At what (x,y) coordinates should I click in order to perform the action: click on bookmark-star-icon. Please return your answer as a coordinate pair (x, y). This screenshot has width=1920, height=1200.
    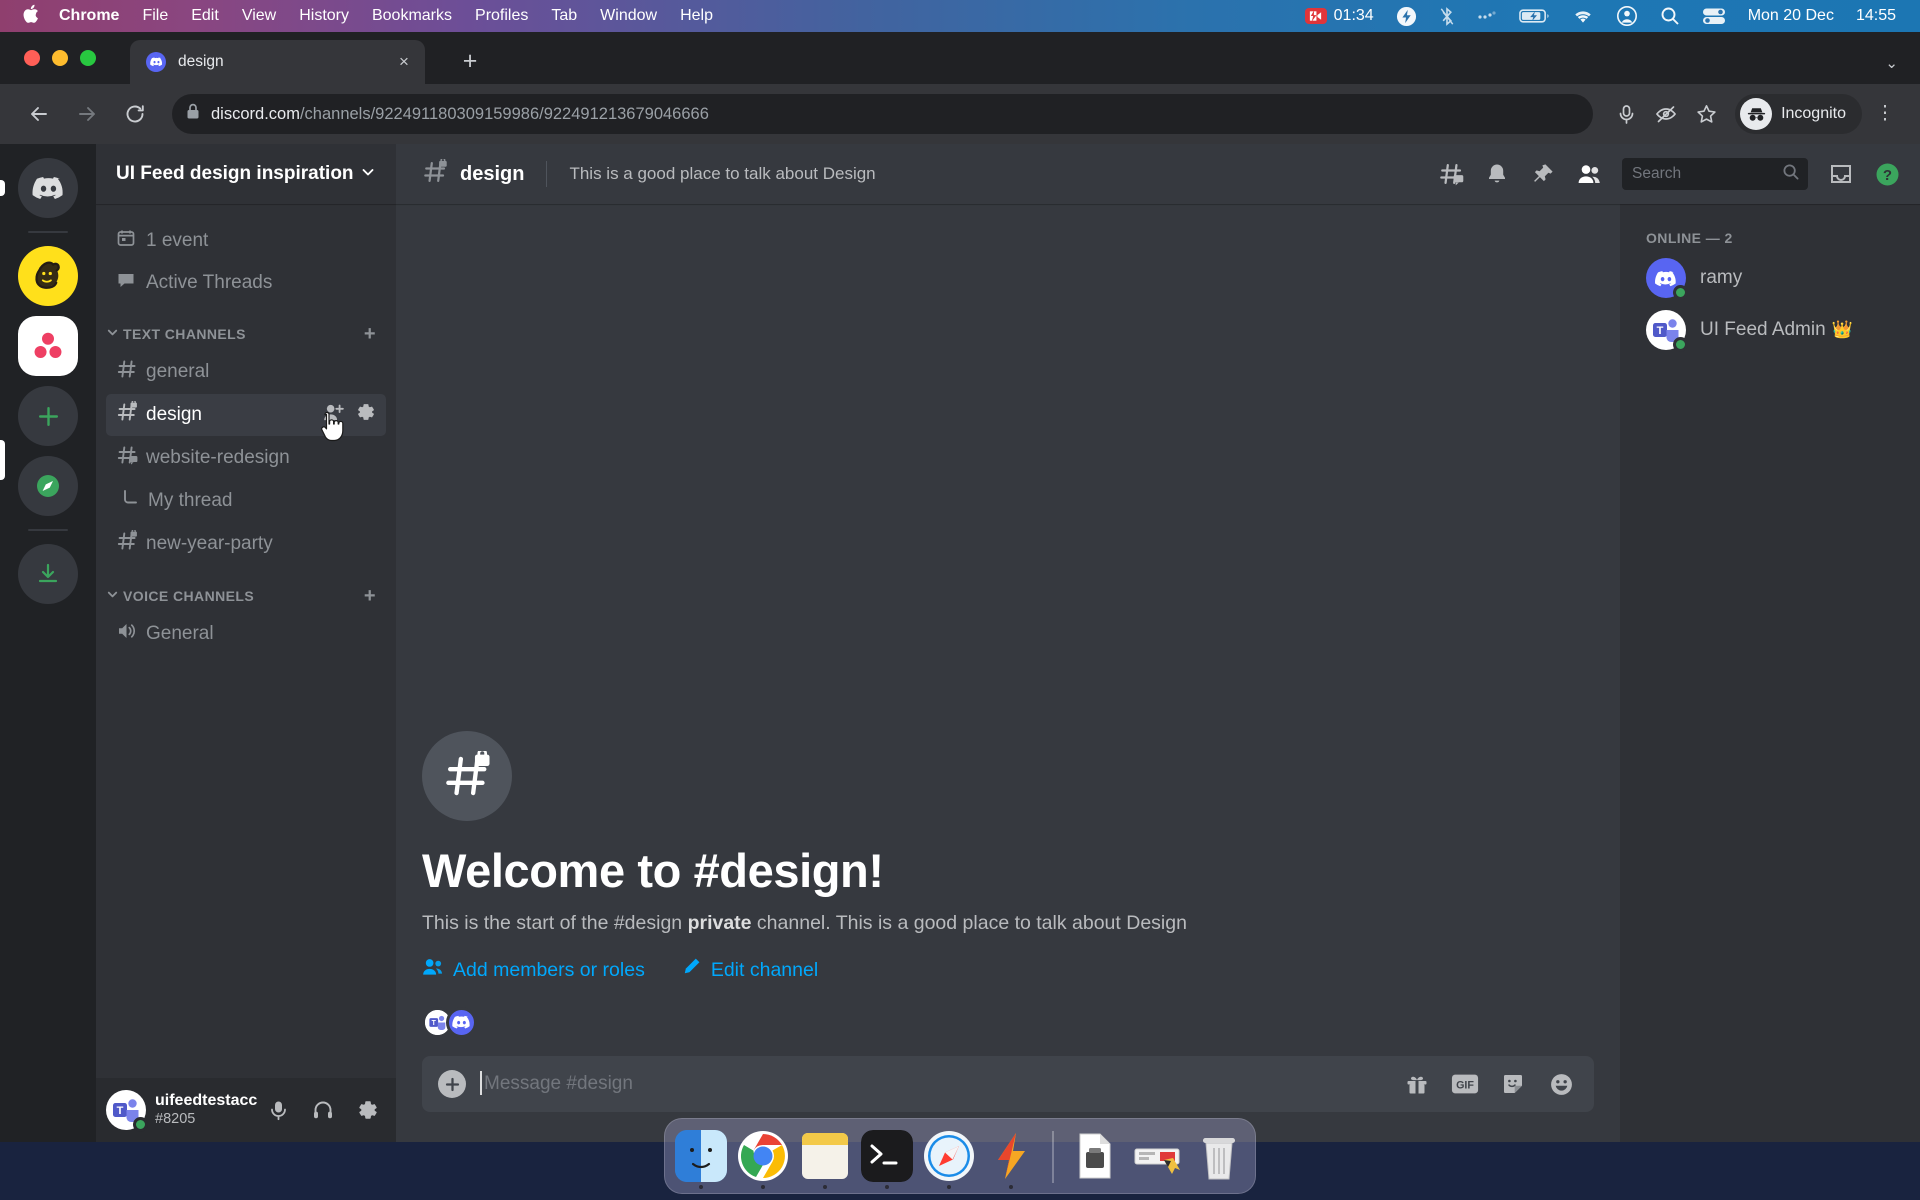
    Looking at the image, I should click on (1706, 114).